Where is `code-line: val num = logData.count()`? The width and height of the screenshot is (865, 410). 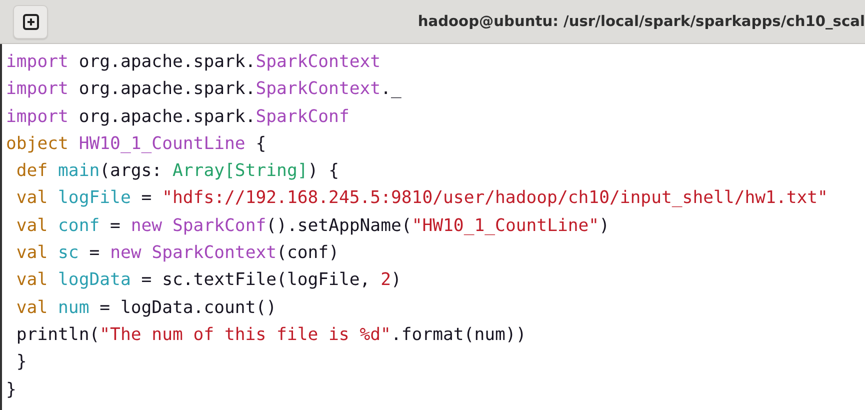
code-line: val num = logData.count() is located at coordinates (146, 308).